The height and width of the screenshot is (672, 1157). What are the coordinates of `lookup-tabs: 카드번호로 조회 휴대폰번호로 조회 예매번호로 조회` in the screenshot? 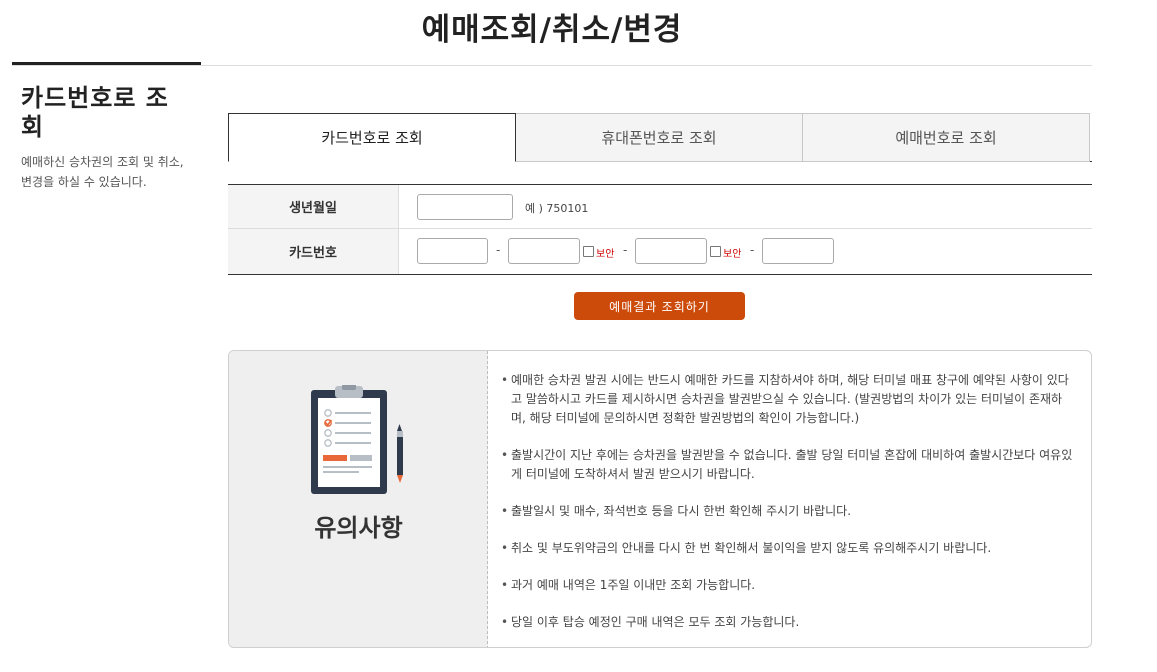 It's located at (660, 137).